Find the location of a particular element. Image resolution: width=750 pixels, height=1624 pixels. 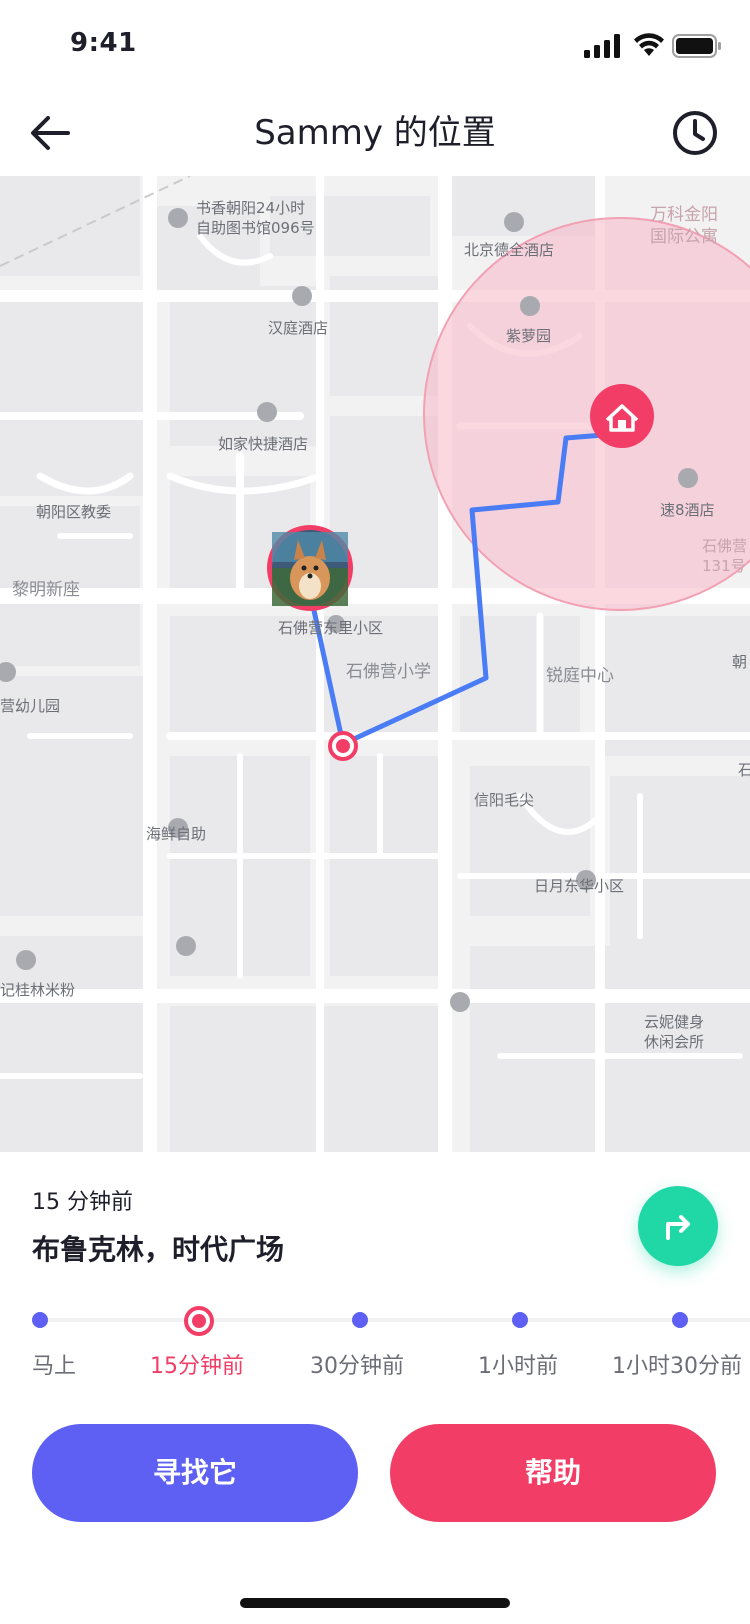

poi-label: 朝阳区教委 is located at coordinates (74, 512).